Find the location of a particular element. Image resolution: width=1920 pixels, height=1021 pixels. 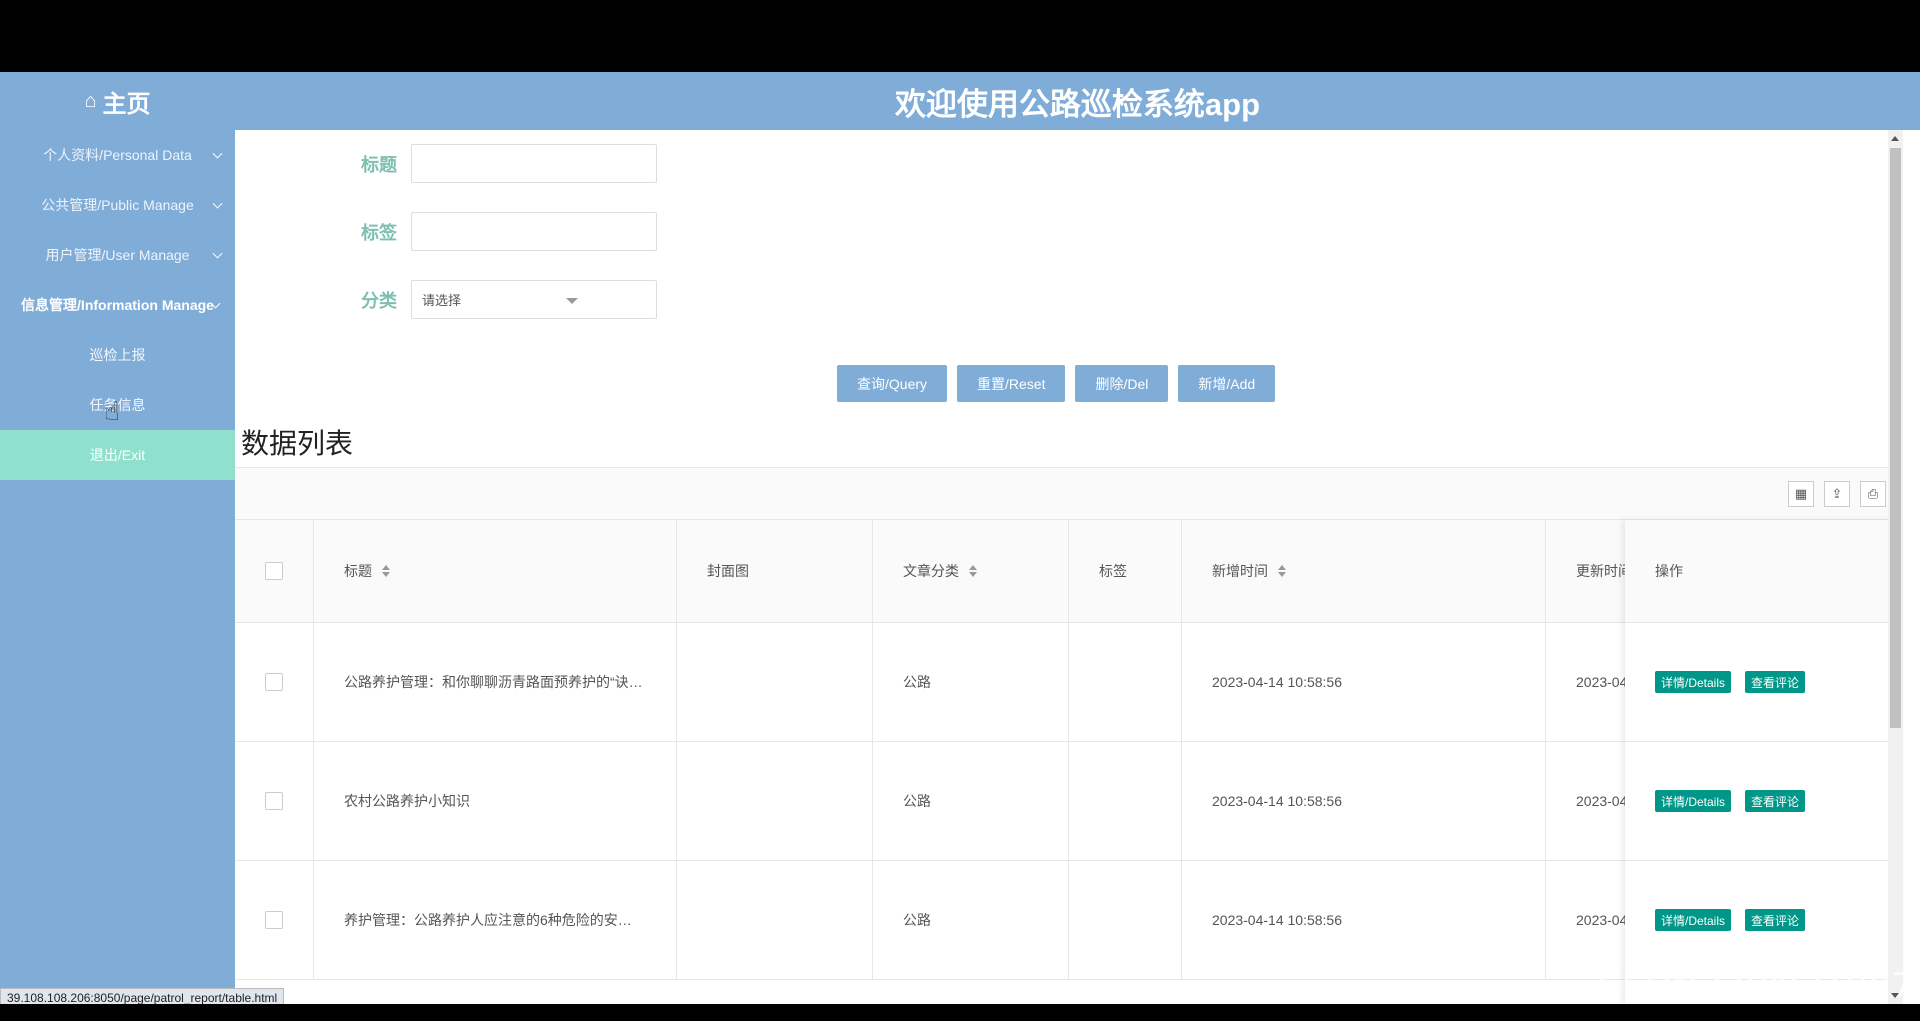

tag-label: 标签 is located at coordinates (379, 232).